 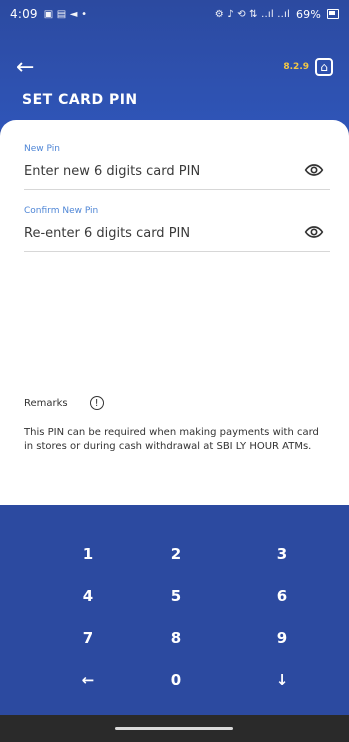 I want to click on key-0: 0, so click(x=176, y=680).